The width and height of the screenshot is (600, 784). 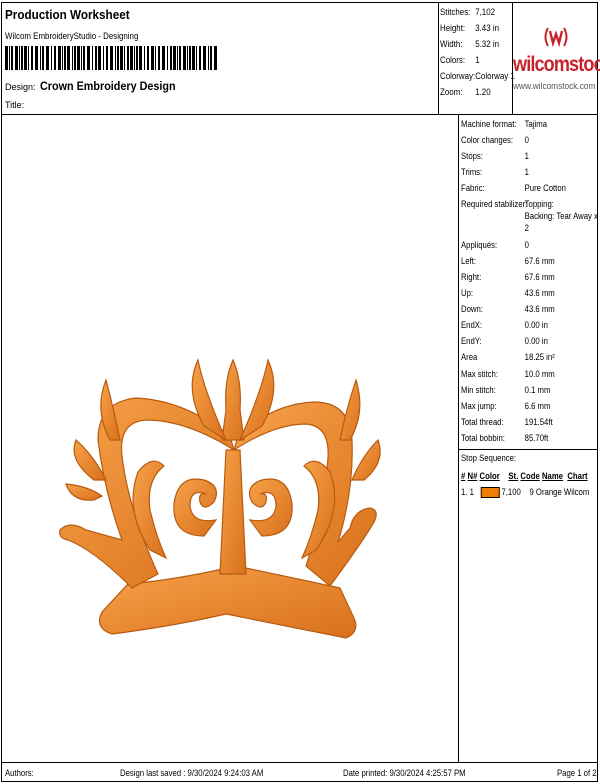 What do you see at coordinates (556, 64) in the screenshot?
I see `logo-wordmark: wilcomstock` at bounding box center [556, 64].